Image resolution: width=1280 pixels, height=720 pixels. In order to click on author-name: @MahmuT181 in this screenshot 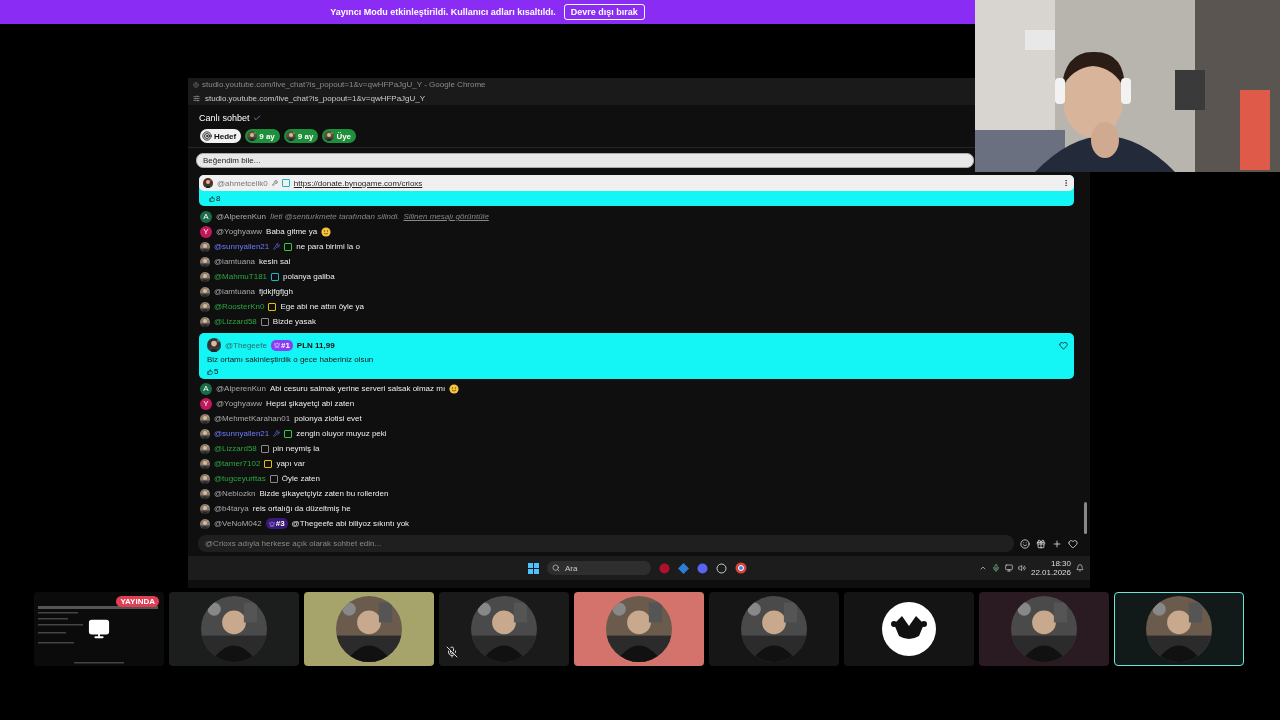, I will do `click(241, 276)`.